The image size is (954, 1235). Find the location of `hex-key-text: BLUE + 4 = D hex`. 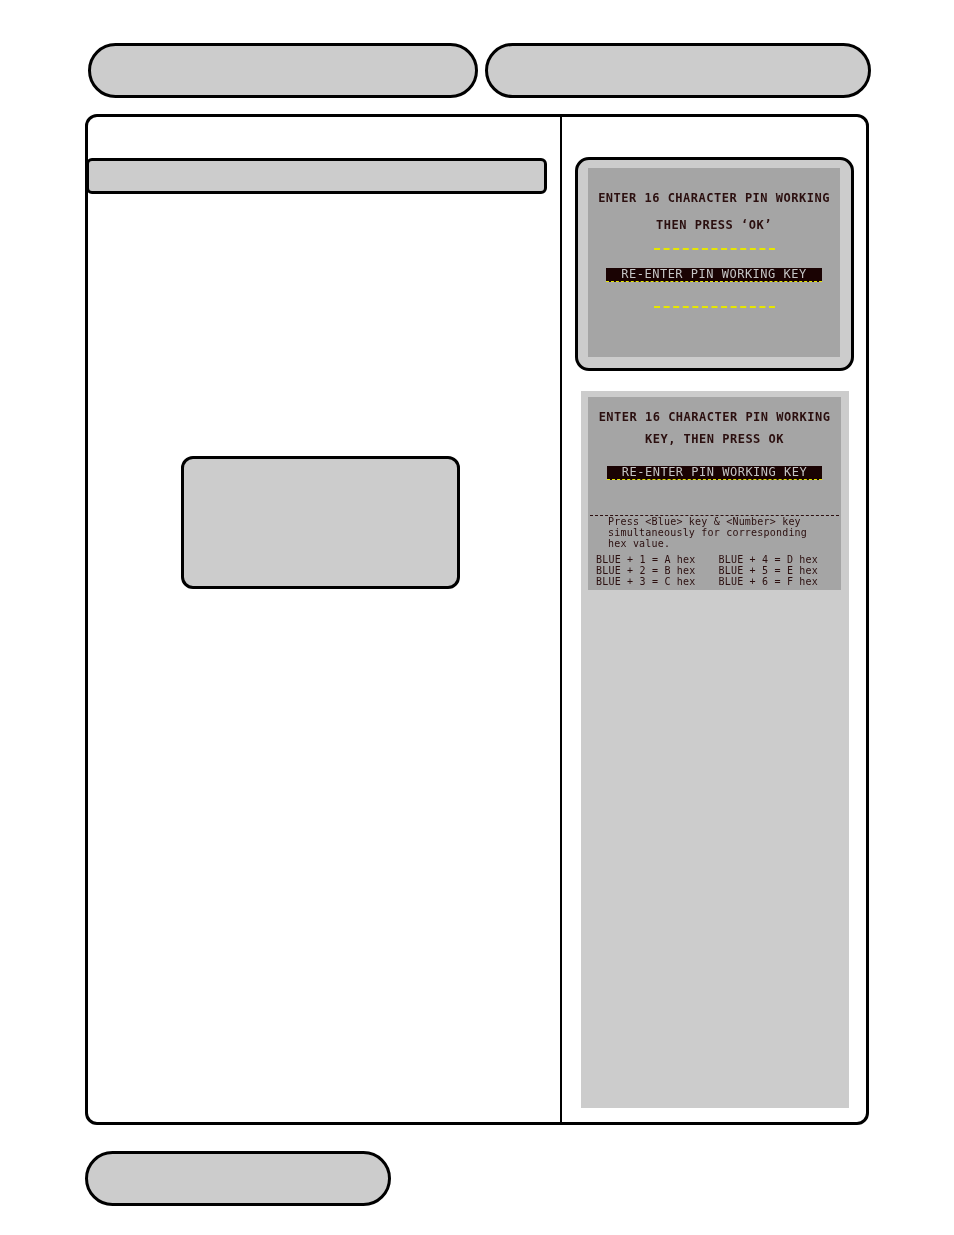

hex-key-text: BLUE + 4 = D hex is located at coordinates (768, 559).